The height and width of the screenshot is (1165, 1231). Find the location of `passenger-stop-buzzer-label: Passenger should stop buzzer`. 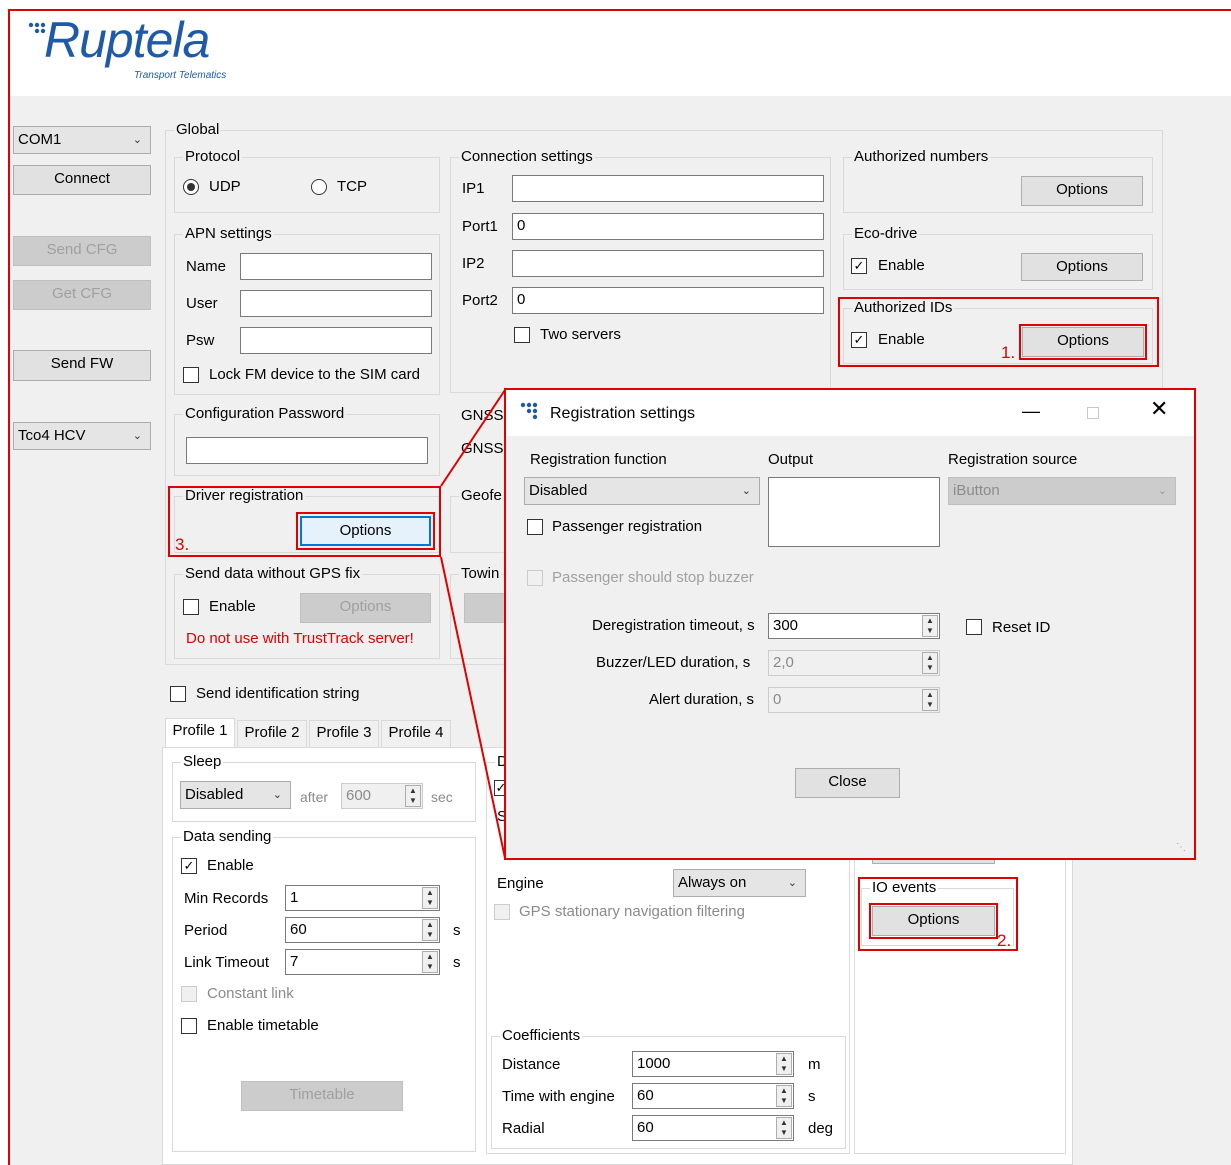

passenger-stop-buzzer-label: Passenger should stop buzzer is located at coordinates (653, 577).